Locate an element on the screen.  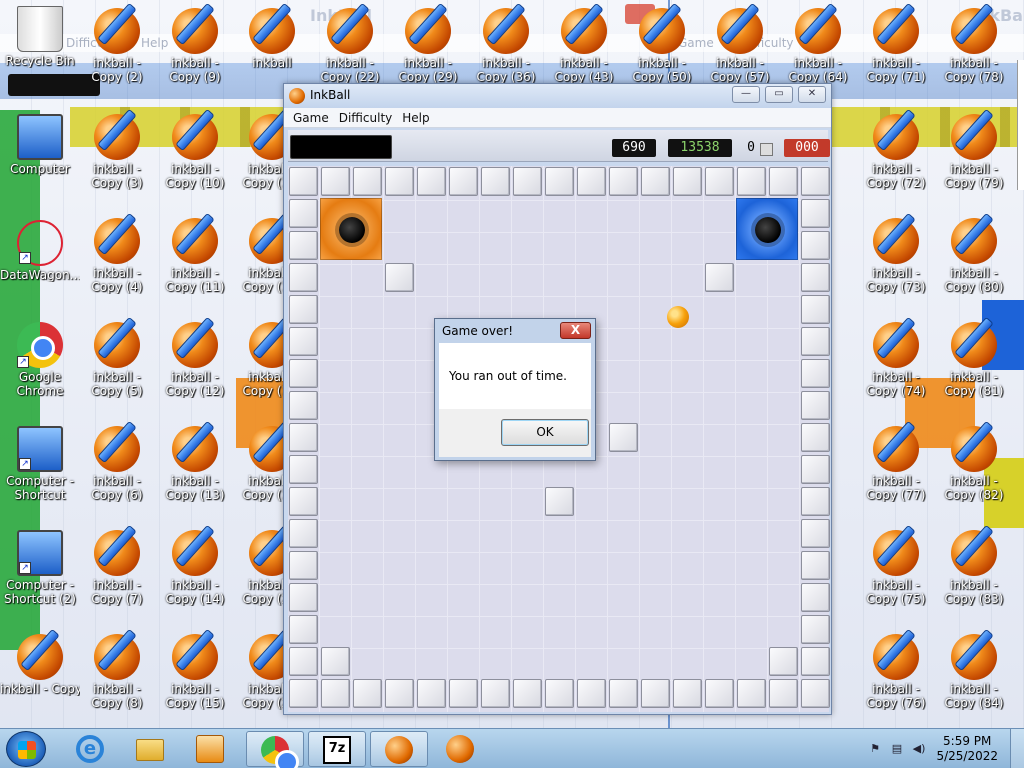
desktop-icon-inkball-copy-12: inkball - Copy (12) is located at coordinates (195, 368).